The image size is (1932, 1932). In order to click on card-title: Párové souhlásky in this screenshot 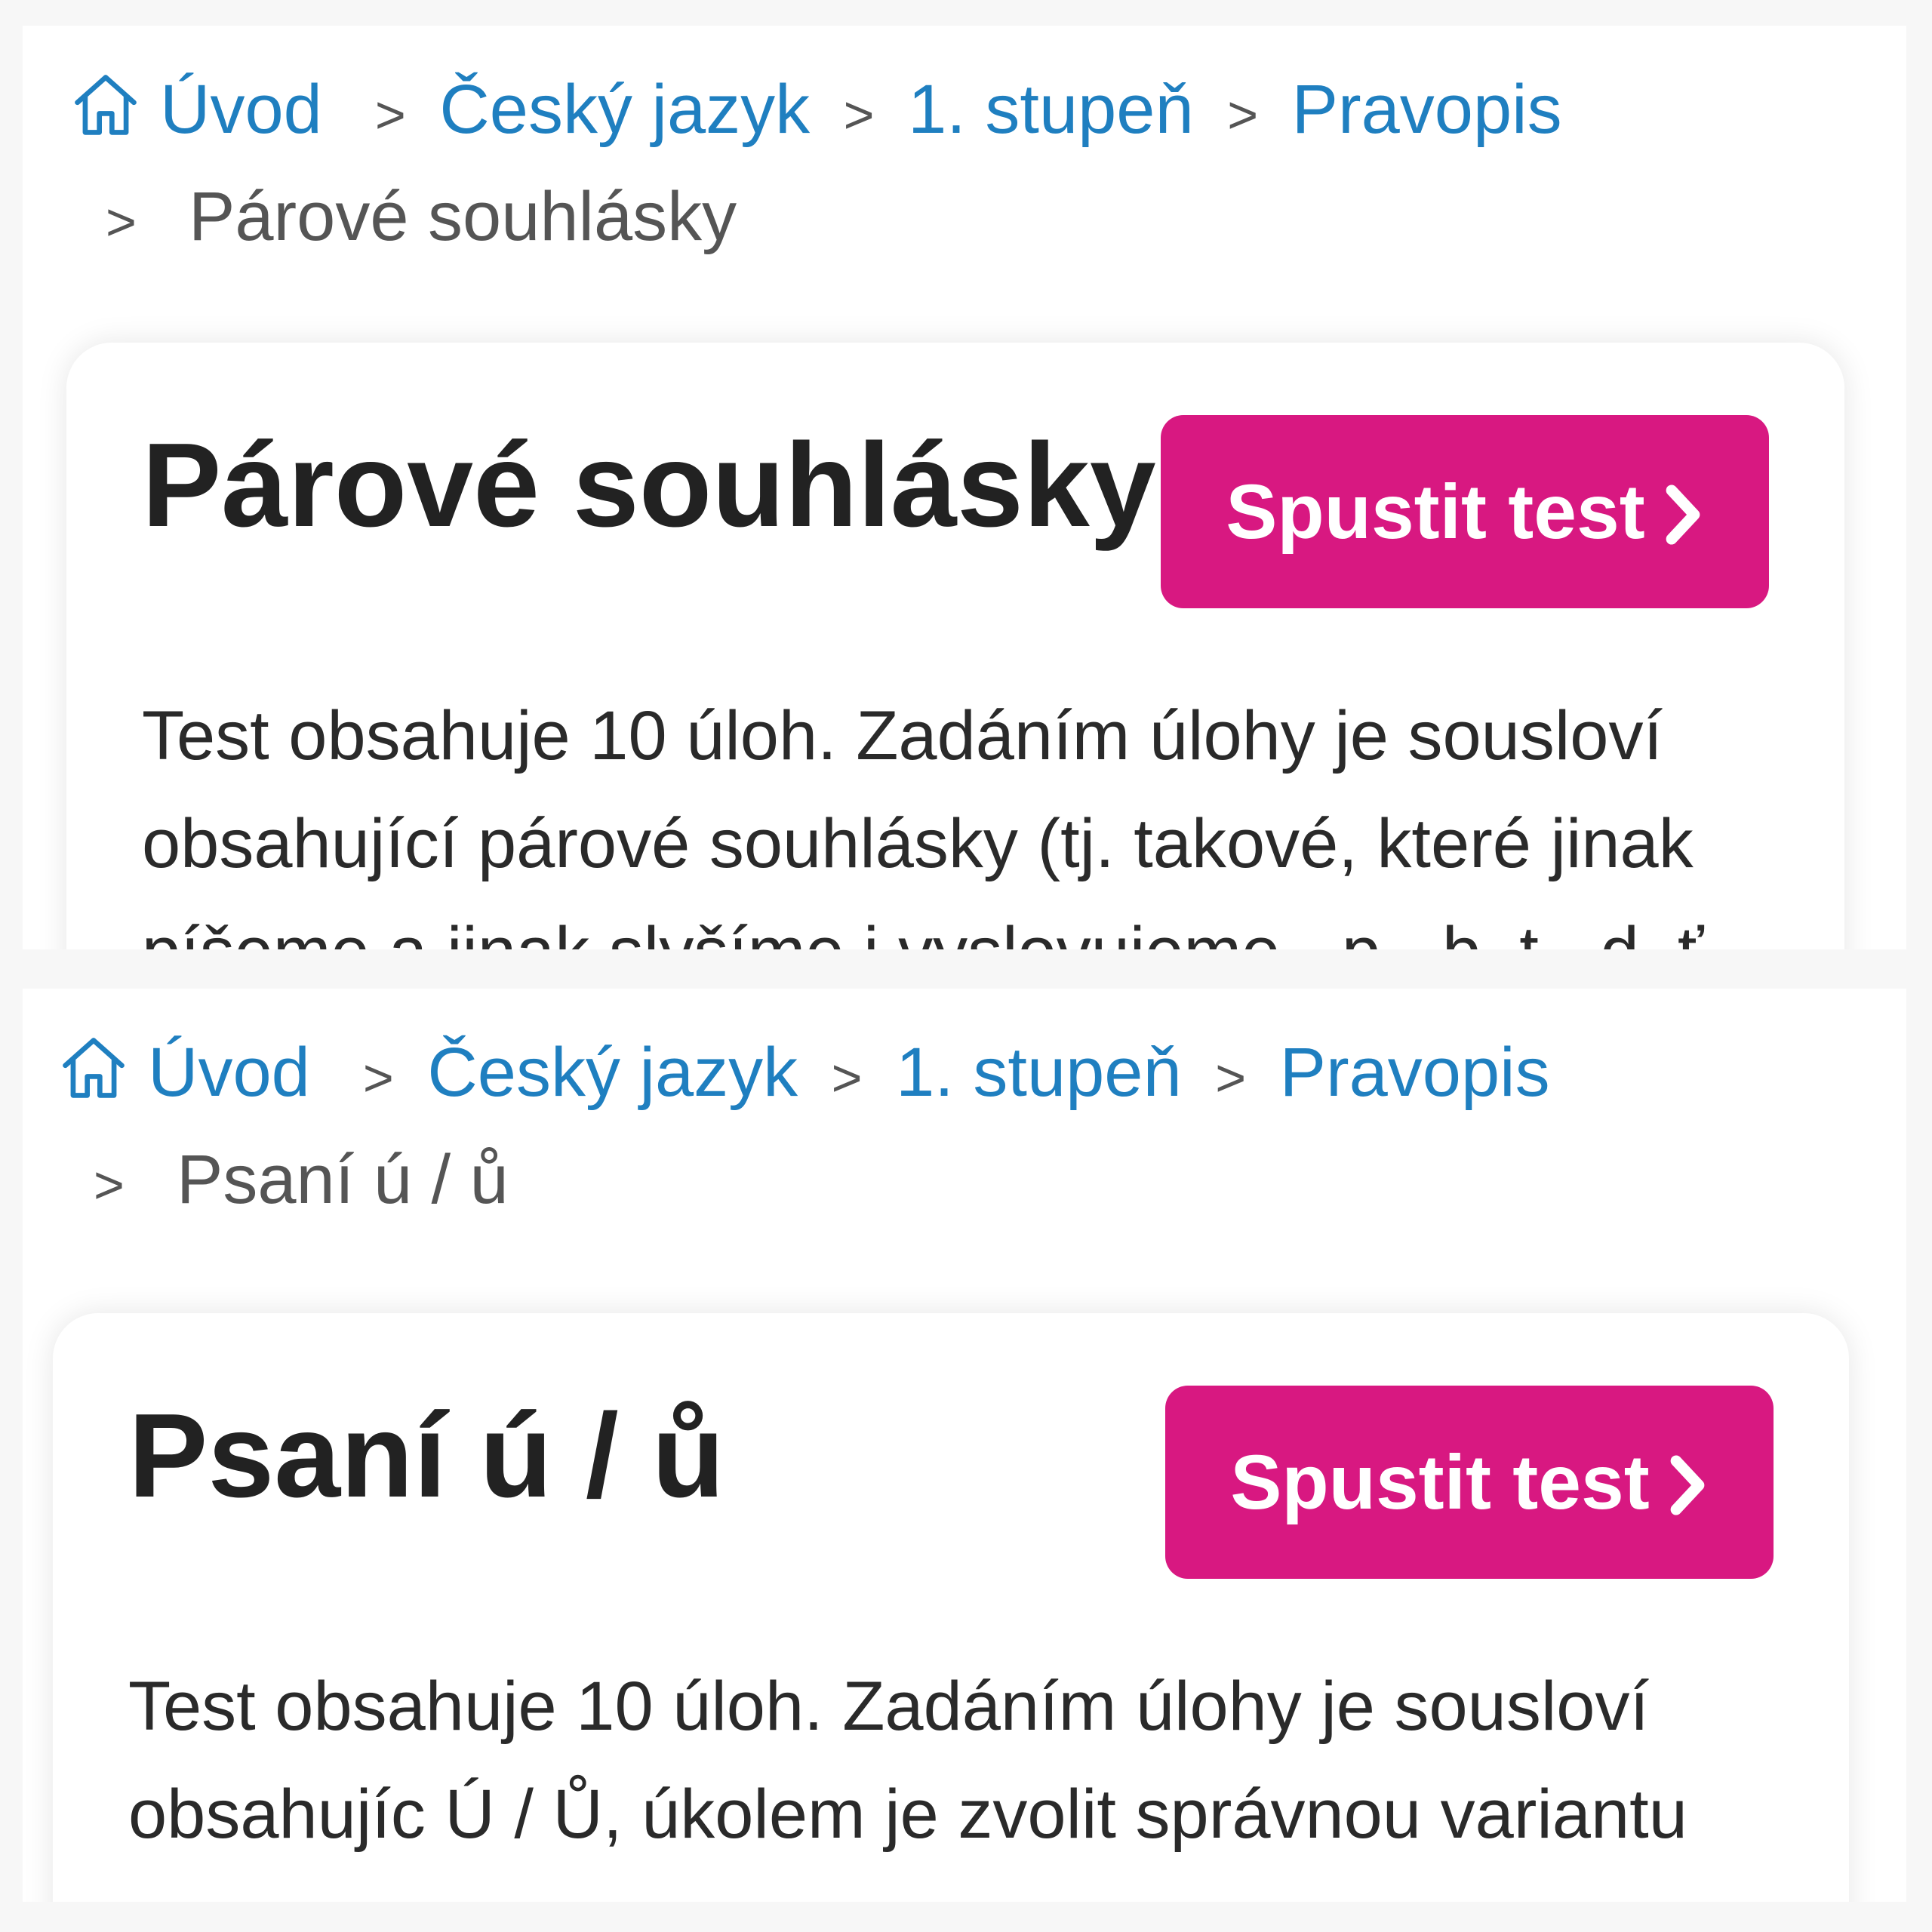, I will do `click(649, 485)`.